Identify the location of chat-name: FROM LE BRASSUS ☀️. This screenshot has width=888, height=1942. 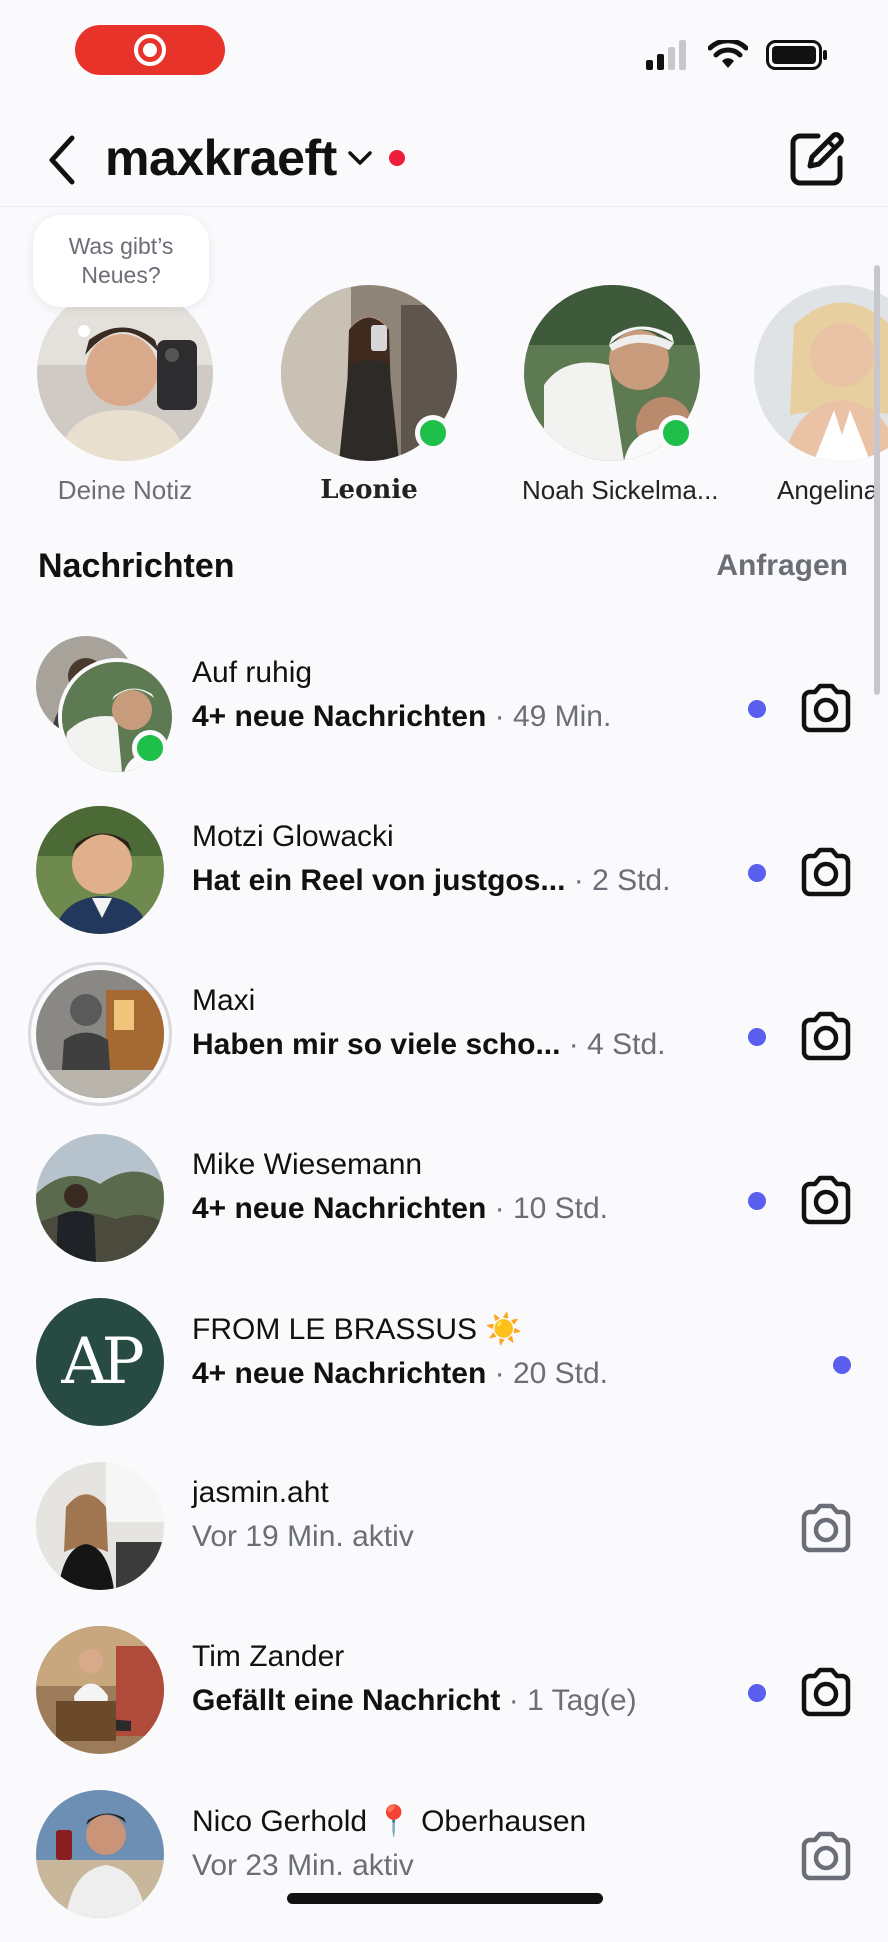
(357, 1329).